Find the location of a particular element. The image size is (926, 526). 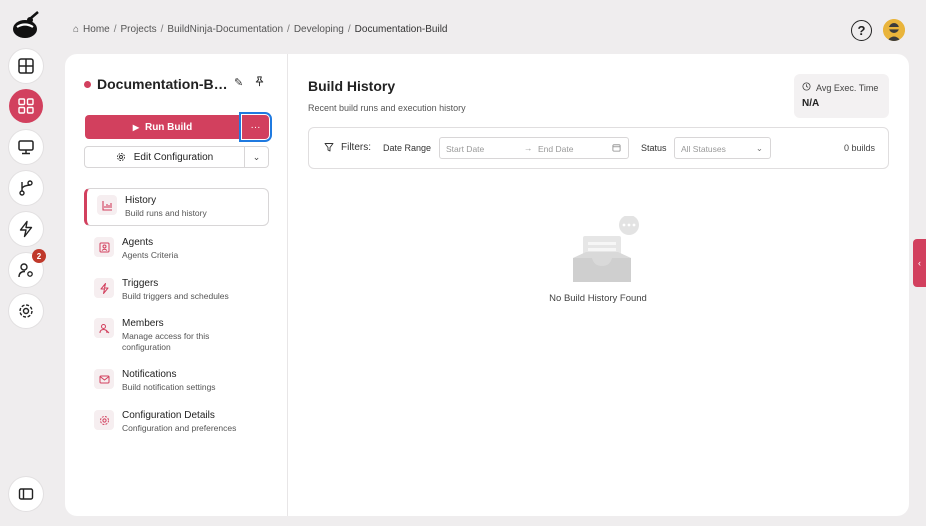

pin-icon is located at coordinates (259, 83).